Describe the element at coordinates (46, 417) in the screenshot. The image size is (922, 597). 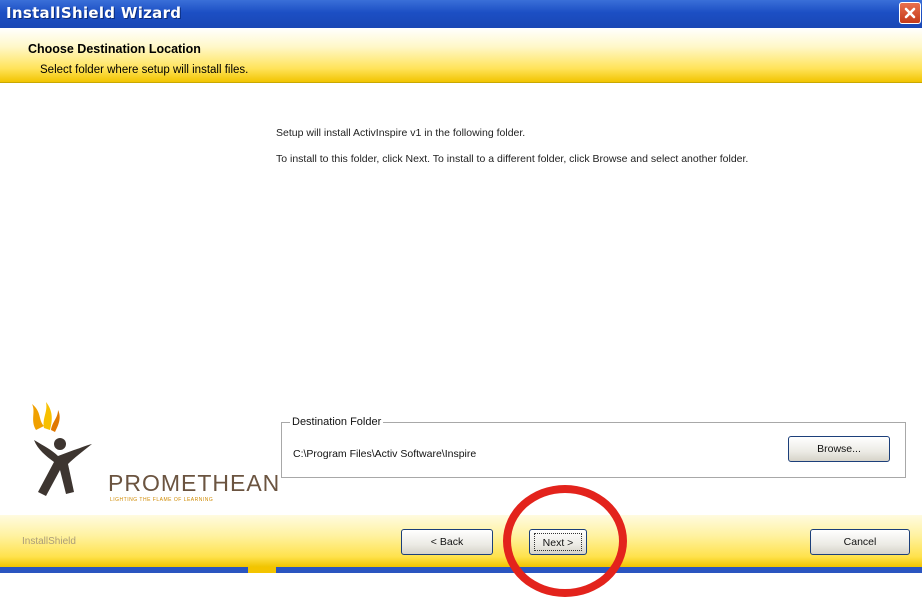
I see `flame-icon` at that location.